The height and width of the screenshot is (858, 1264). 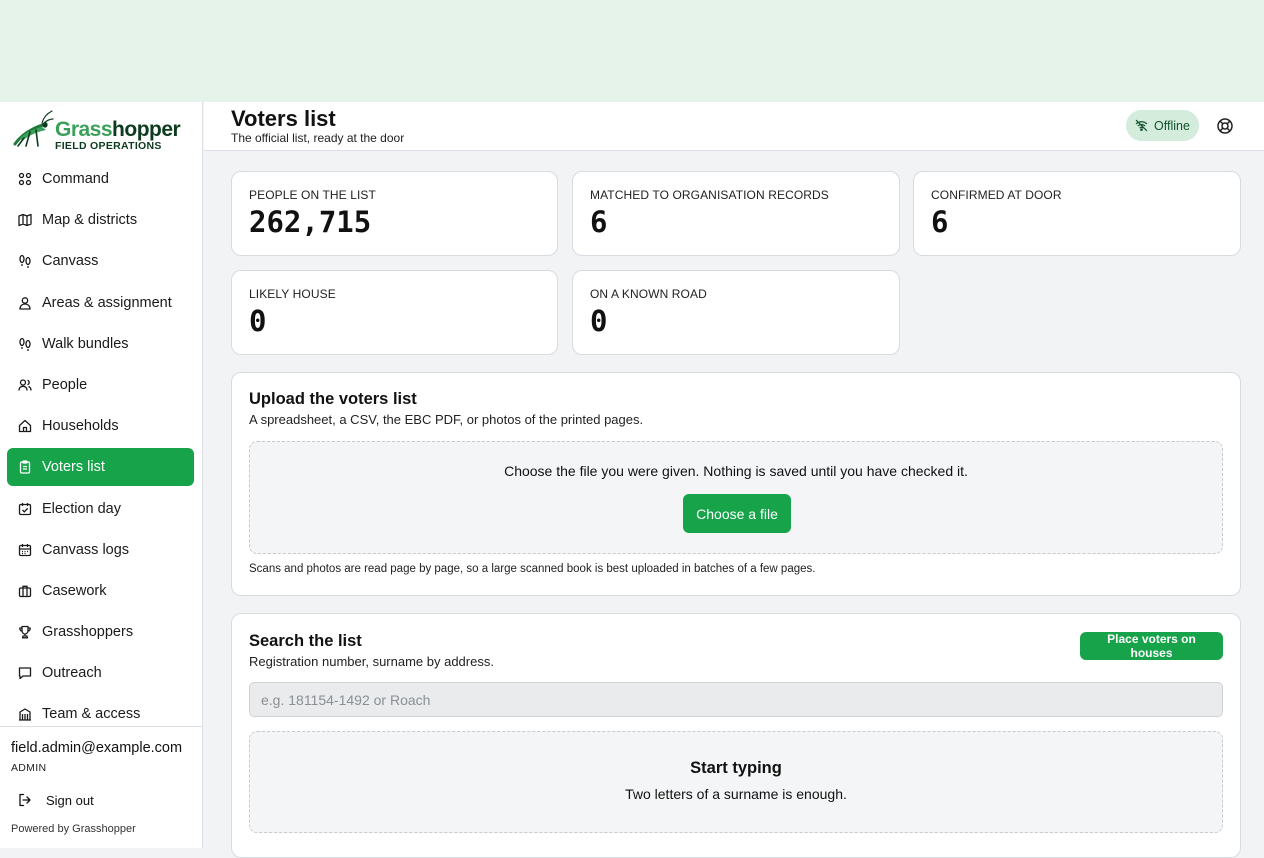 I want to click on powered-by: Powered by Grasshopper, so click(x=73, y=829).